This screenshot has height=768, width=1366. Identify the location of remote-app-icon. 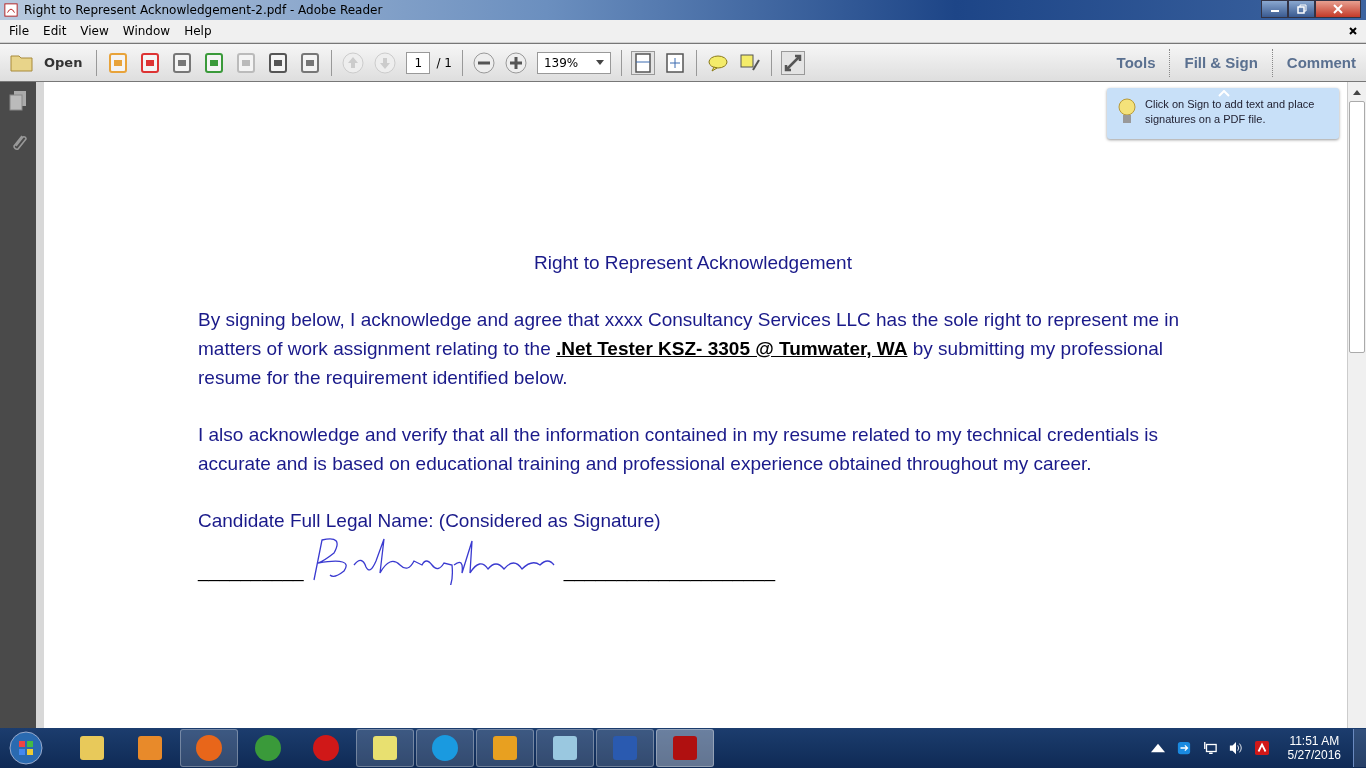
(1183, 748).